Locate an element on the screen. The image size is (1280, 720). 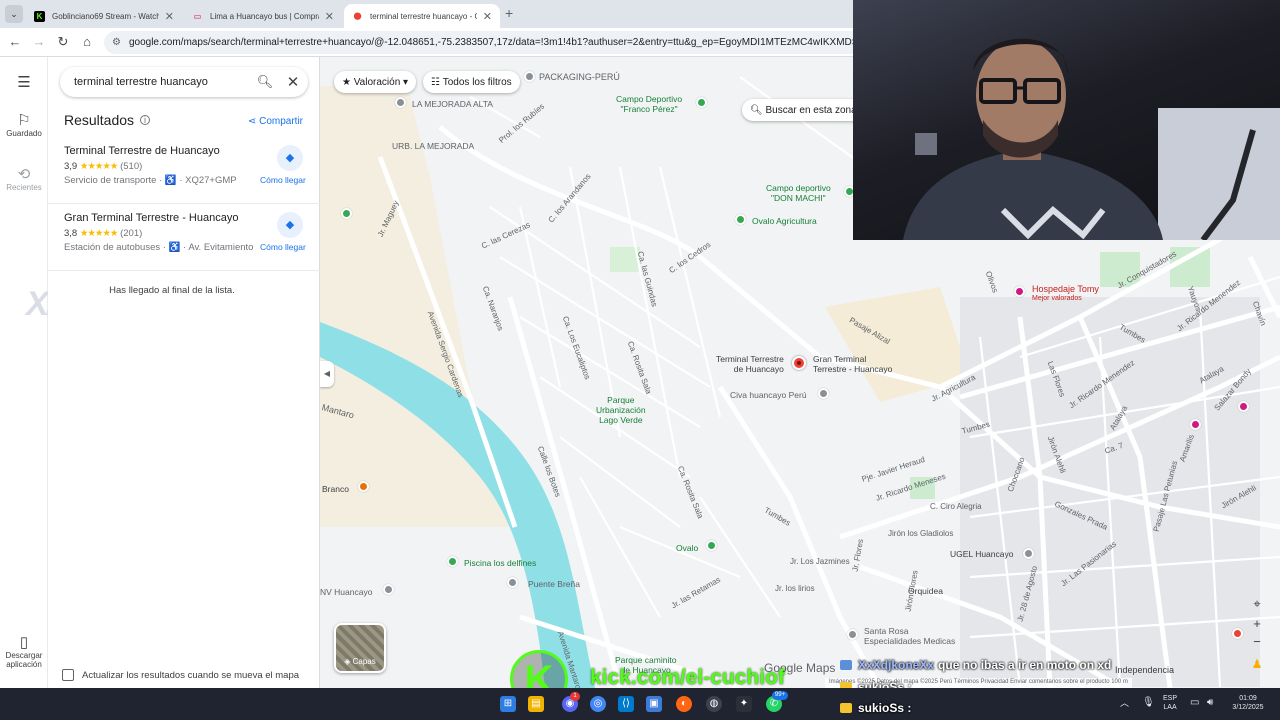
download-app-button: ▯ Descargar aplicación is located at coordinates (24, 651).